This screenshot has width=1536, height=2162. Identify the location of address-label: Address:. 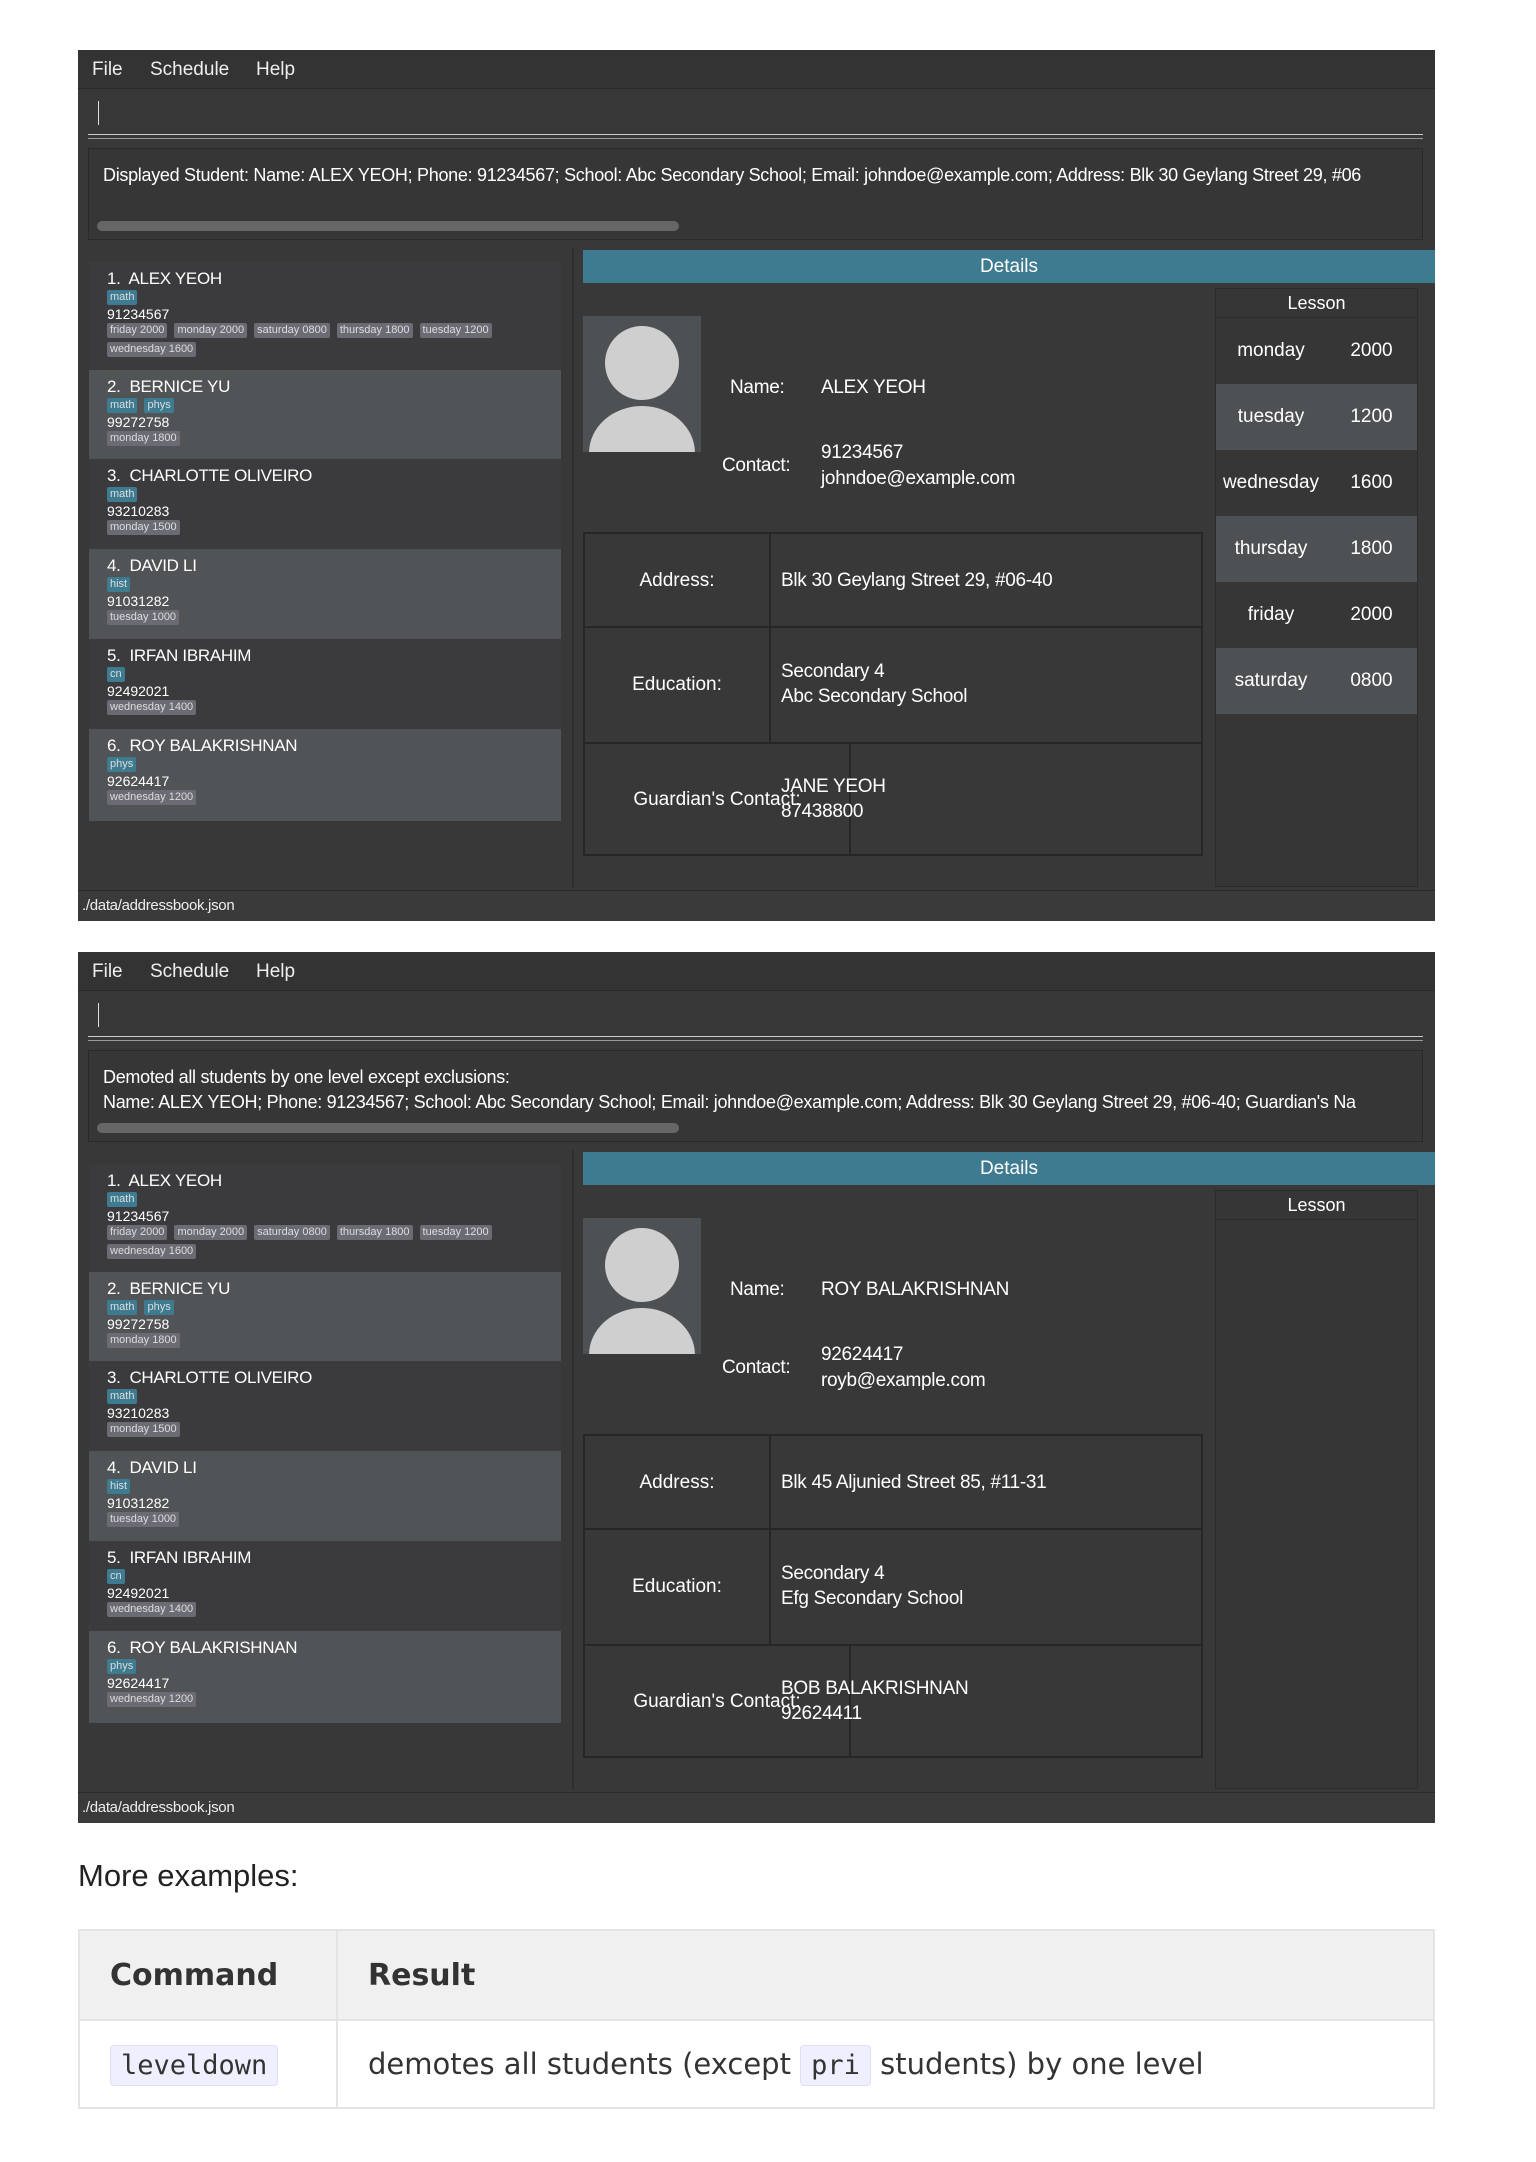
(678, 1482).